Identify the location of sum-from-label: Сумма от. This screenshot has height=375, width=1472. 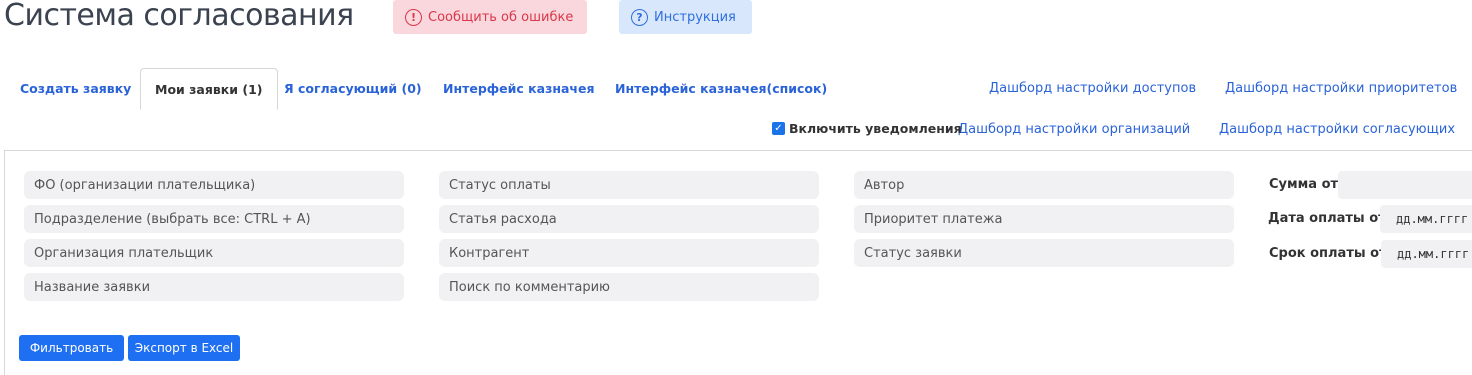
(1304, 184).